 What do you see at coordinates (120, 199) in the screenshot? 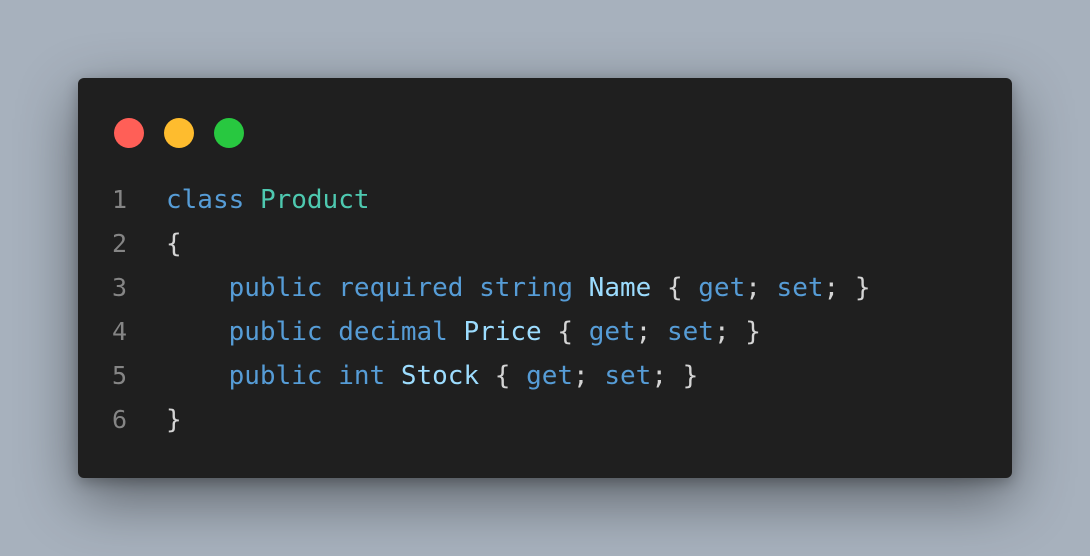
I see `line-number: 1` at bounding box center [120, 199].